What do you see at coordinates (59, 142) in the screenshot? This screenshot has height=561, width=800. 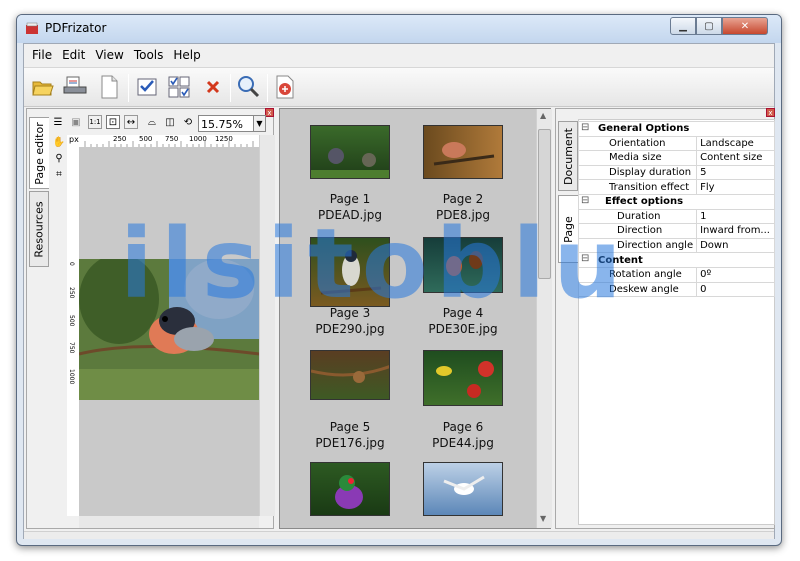 I see `hand-tool-icon: ✋` at bounding box center [59, 142].